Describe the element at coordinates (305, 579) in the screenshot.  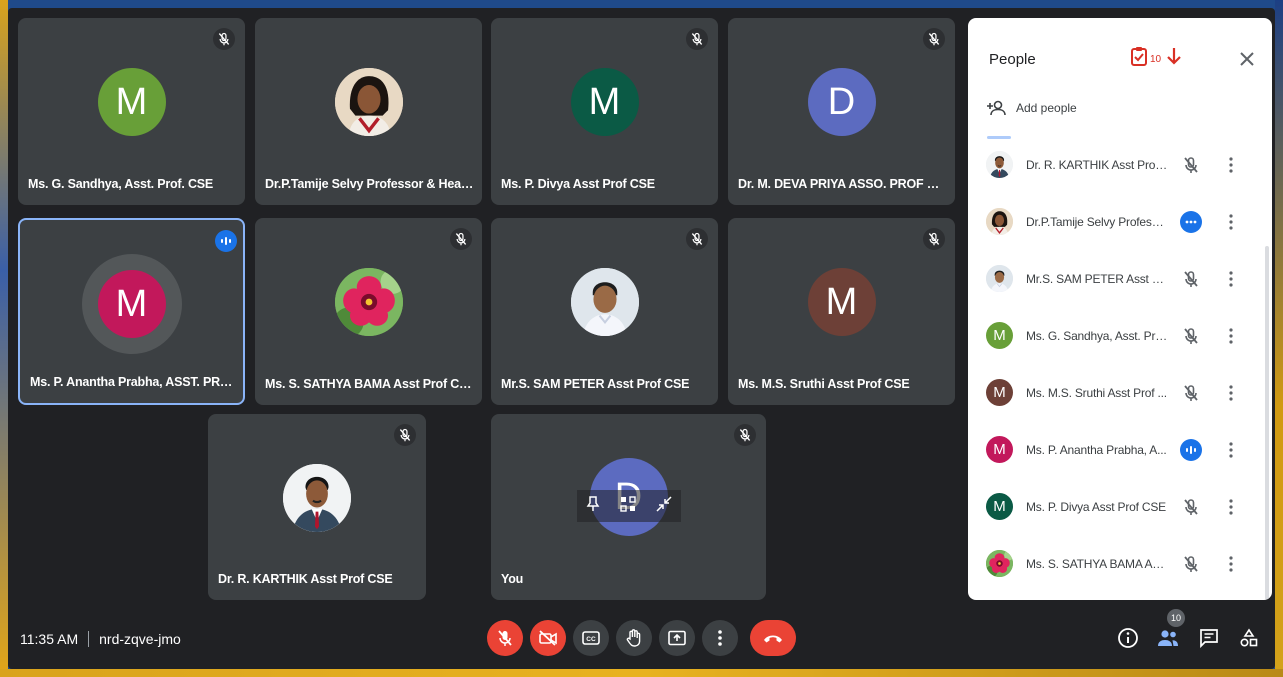
I see `participant-name: Dr. R. KARTHIK Asst Prof CSE` at that location.